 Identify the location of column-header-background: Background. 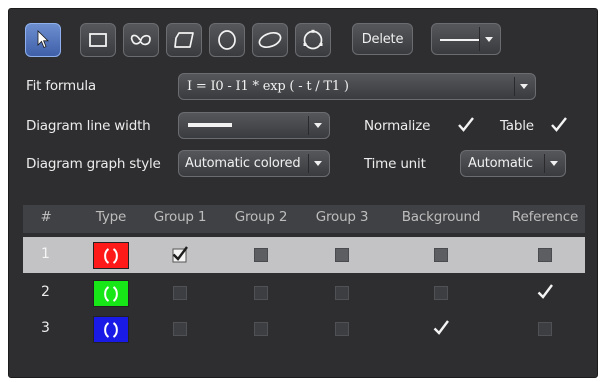
(441, 217).